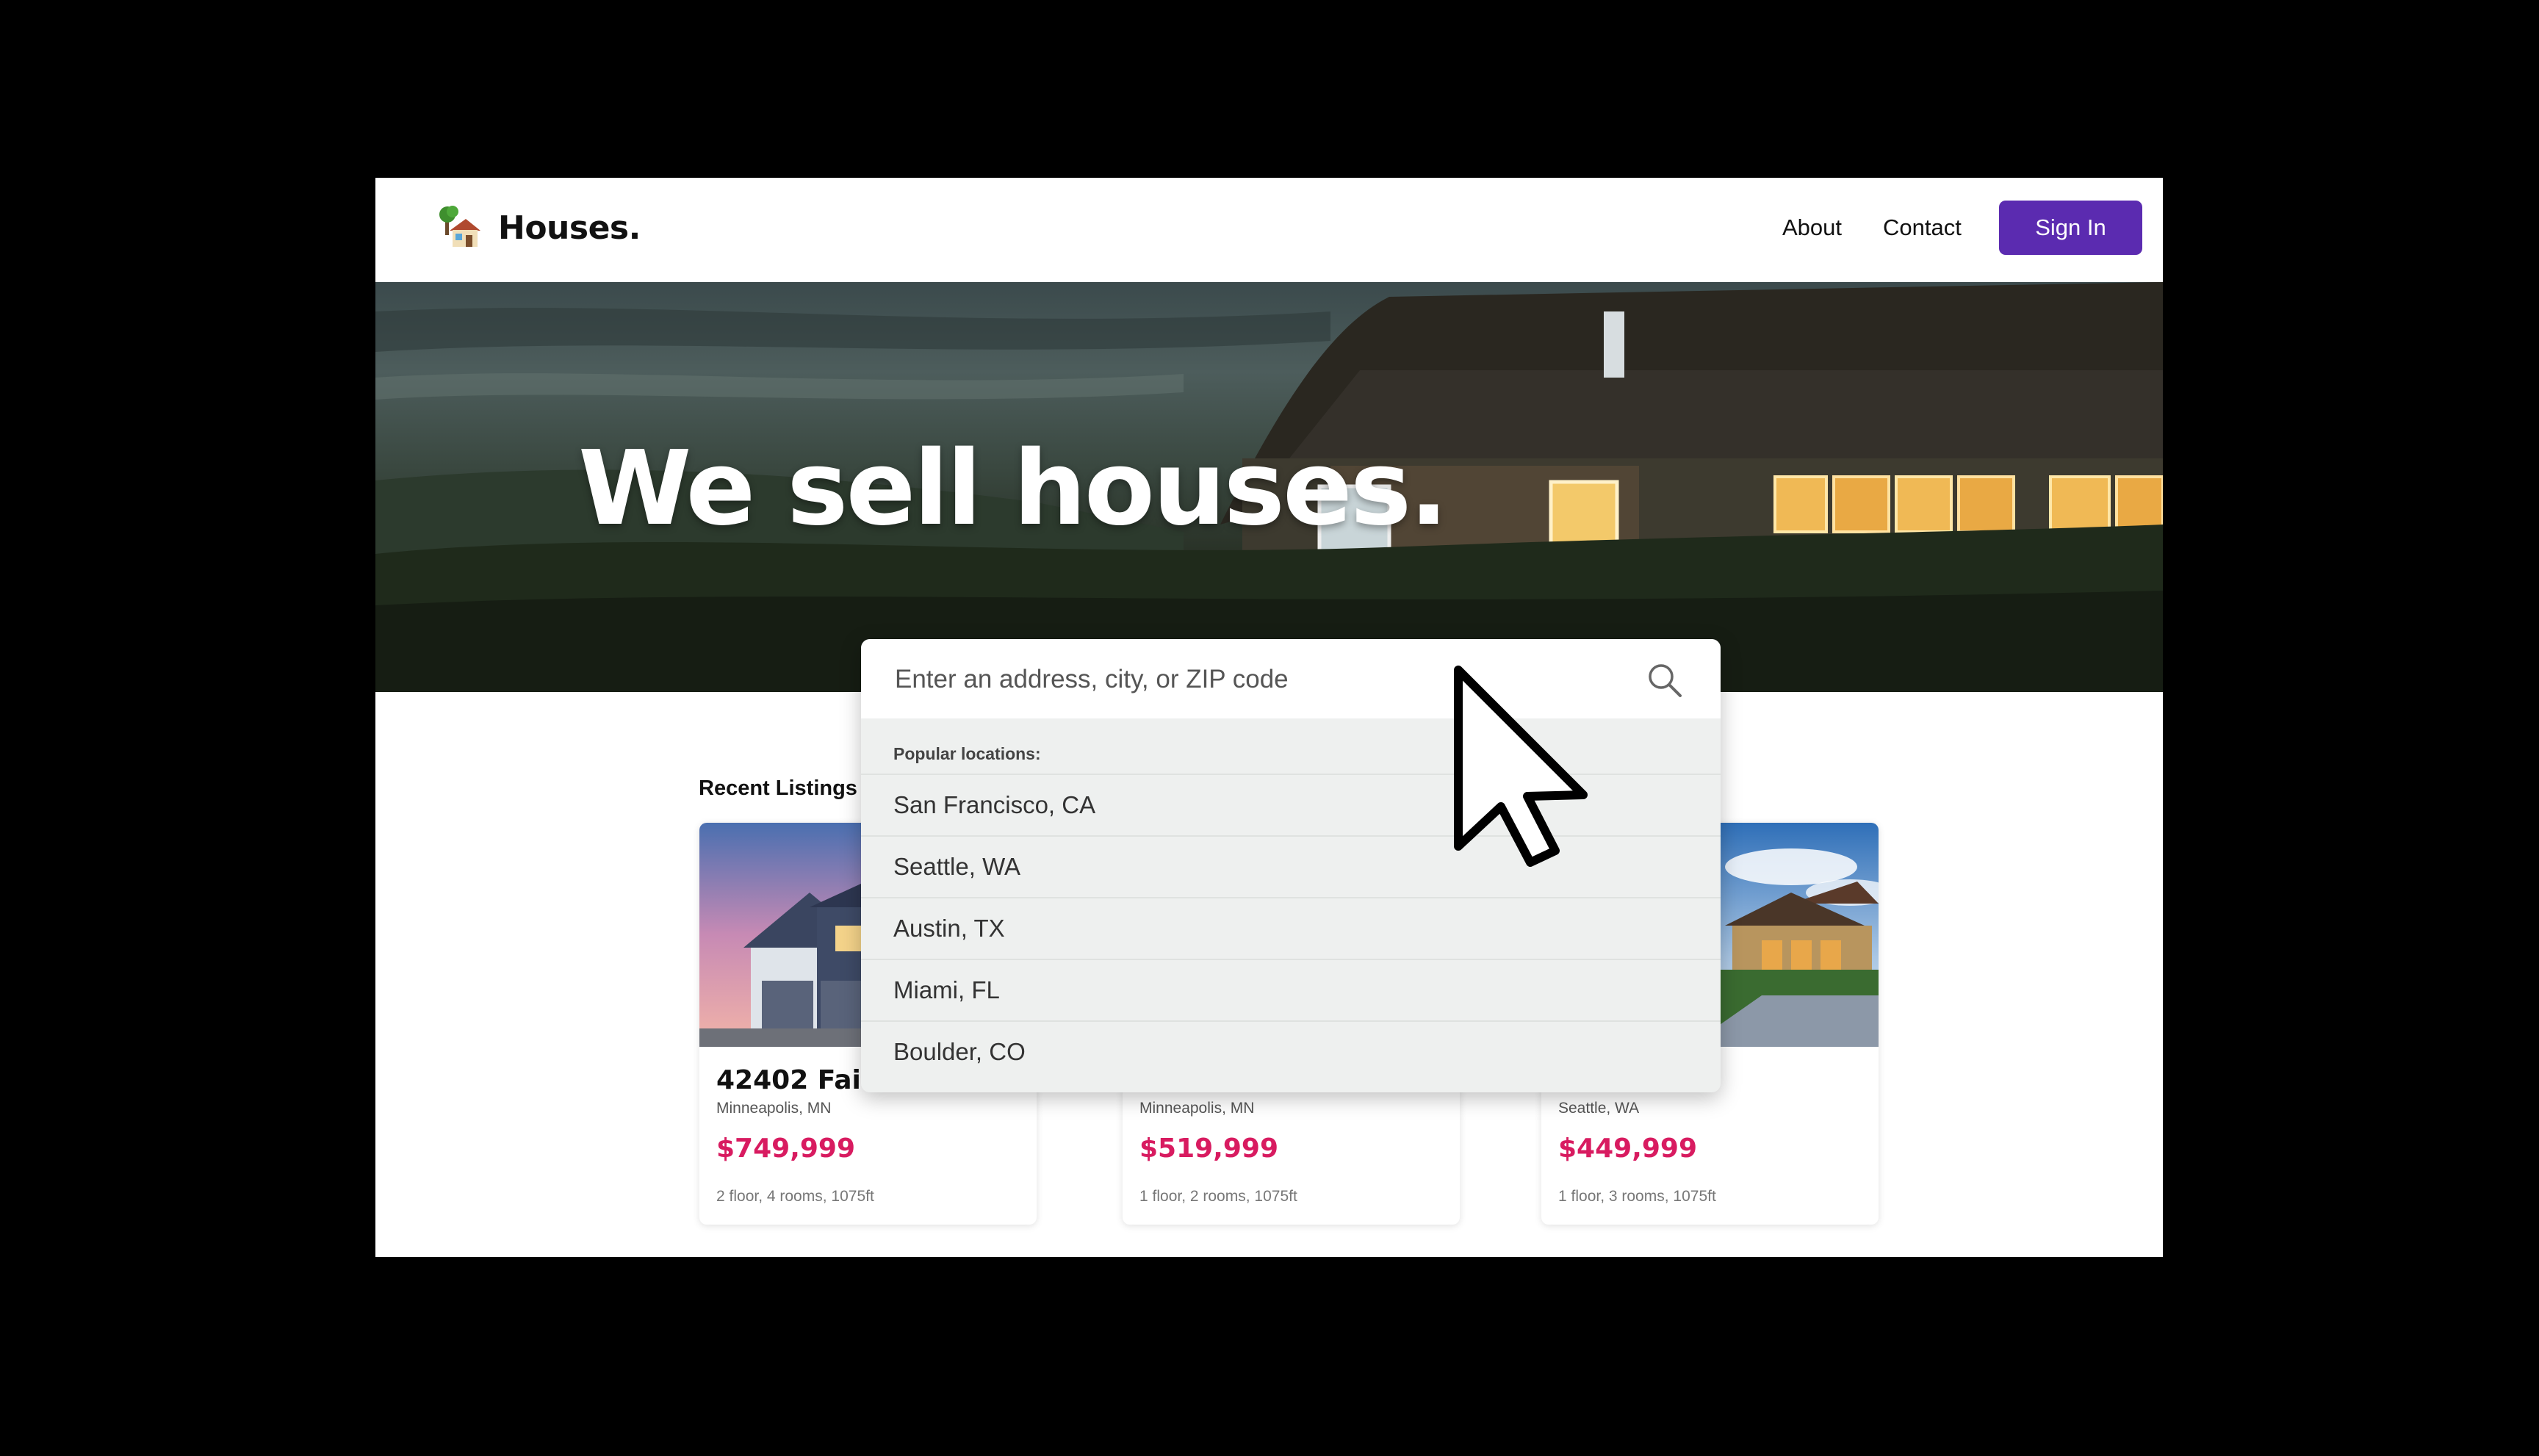 Image resolution: width=2539 pixels, height=1456 pixels. What do you see at coordinates (569, 228) in the screenshot?
I see `brand-name: Houses.` at bounding box center [569, 228].